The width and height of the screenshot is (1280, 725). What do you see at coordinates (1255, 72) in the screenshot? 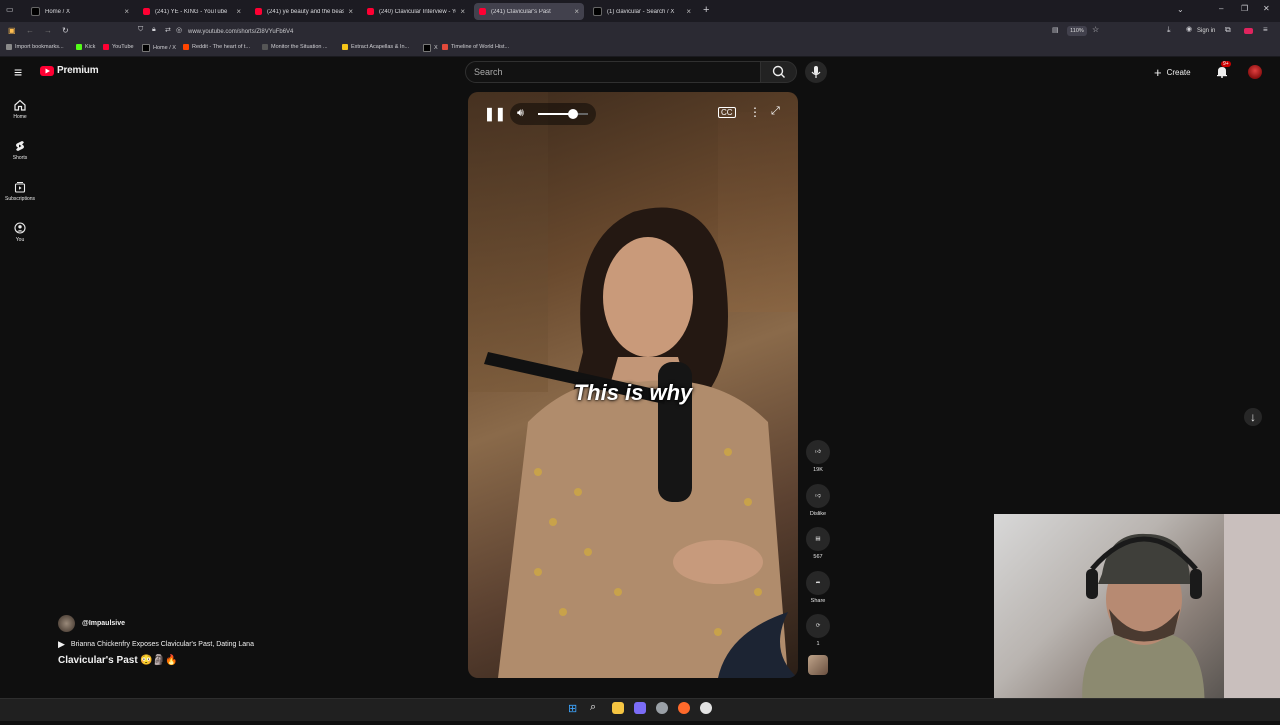
I see `avatar` at bounding box center [1255, 72].